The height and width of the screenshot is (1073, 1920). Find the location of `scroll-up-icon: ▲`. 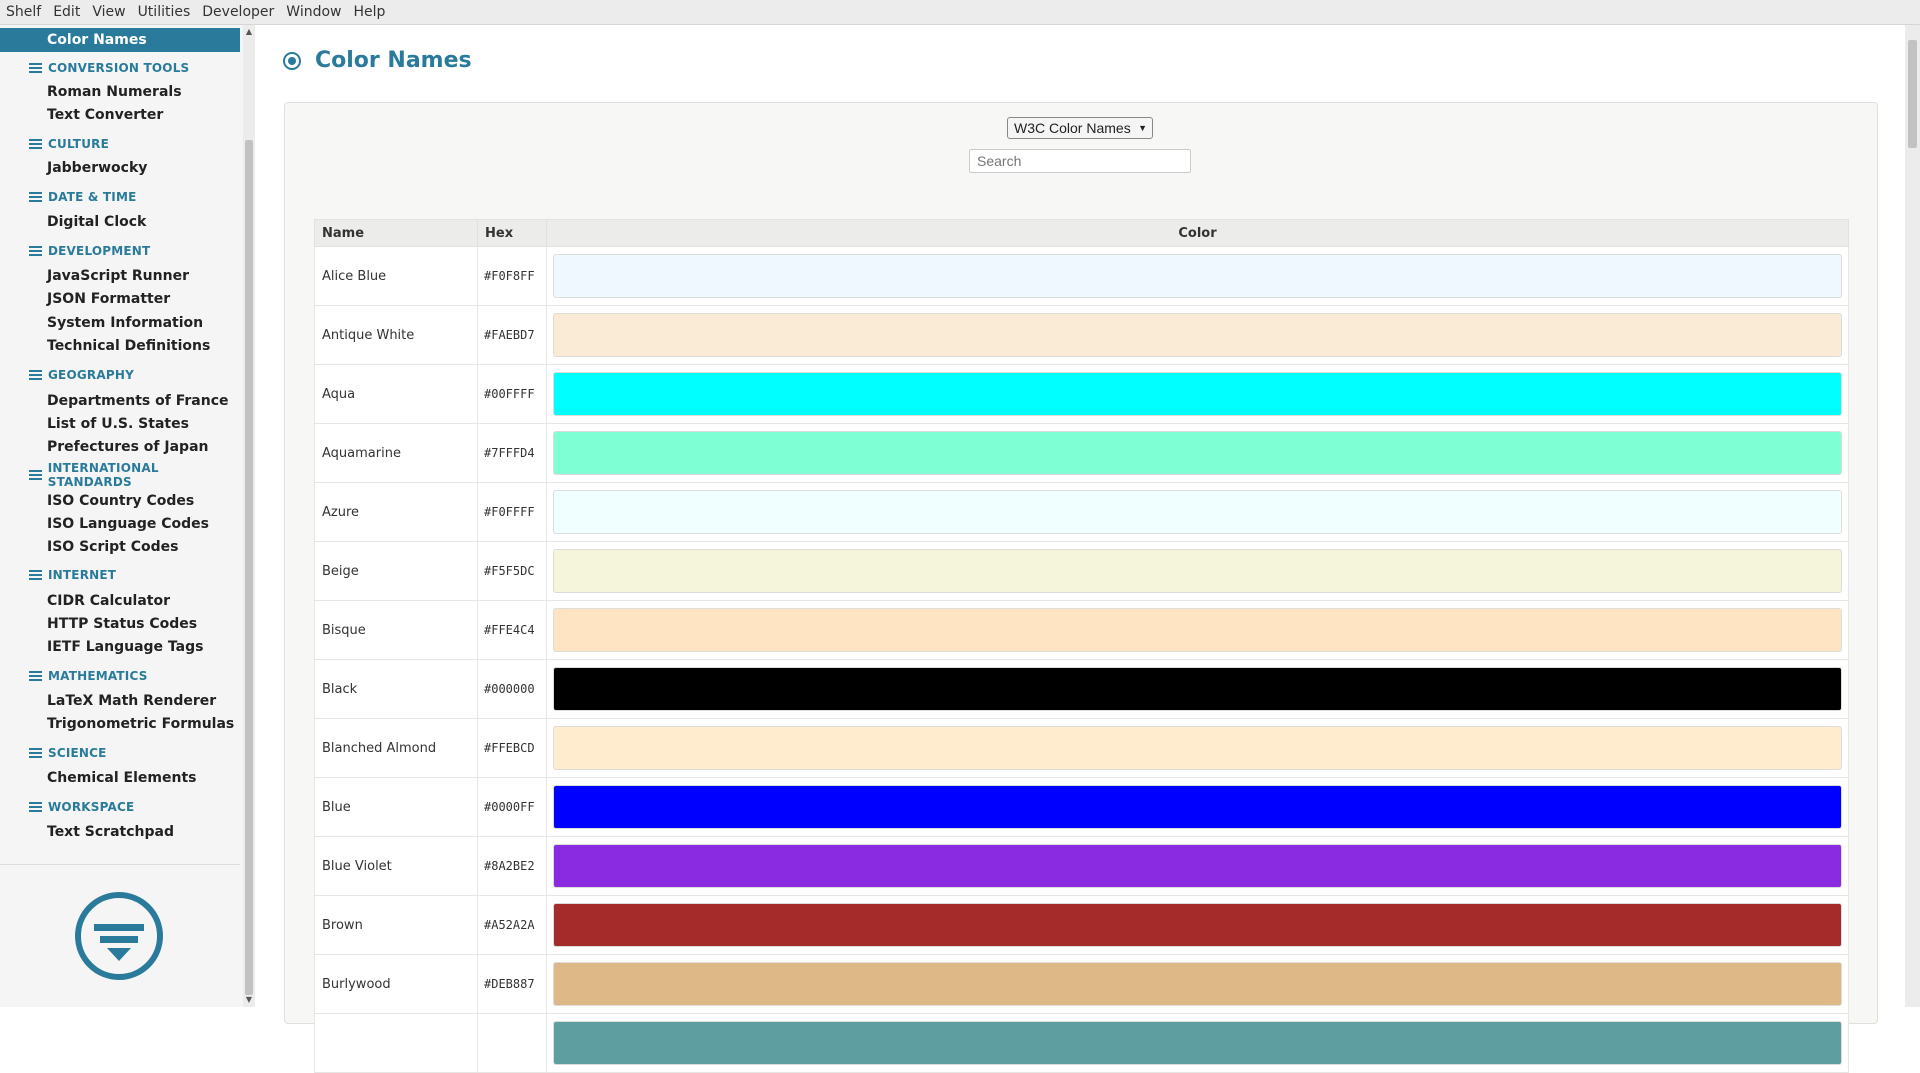

scroll-up-icon: ▲ is located at coordinates (249, 31).